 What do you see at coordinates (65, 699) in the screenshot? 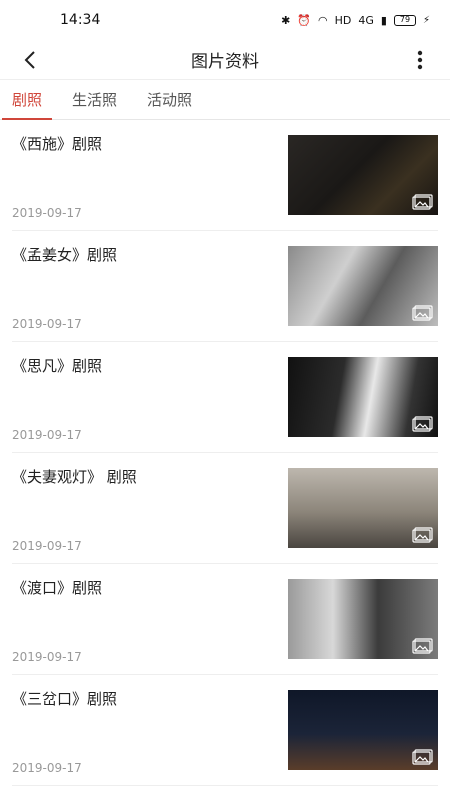
I see `list-item-title: 《三岔口》剧照` at bounding box center [65, 699].